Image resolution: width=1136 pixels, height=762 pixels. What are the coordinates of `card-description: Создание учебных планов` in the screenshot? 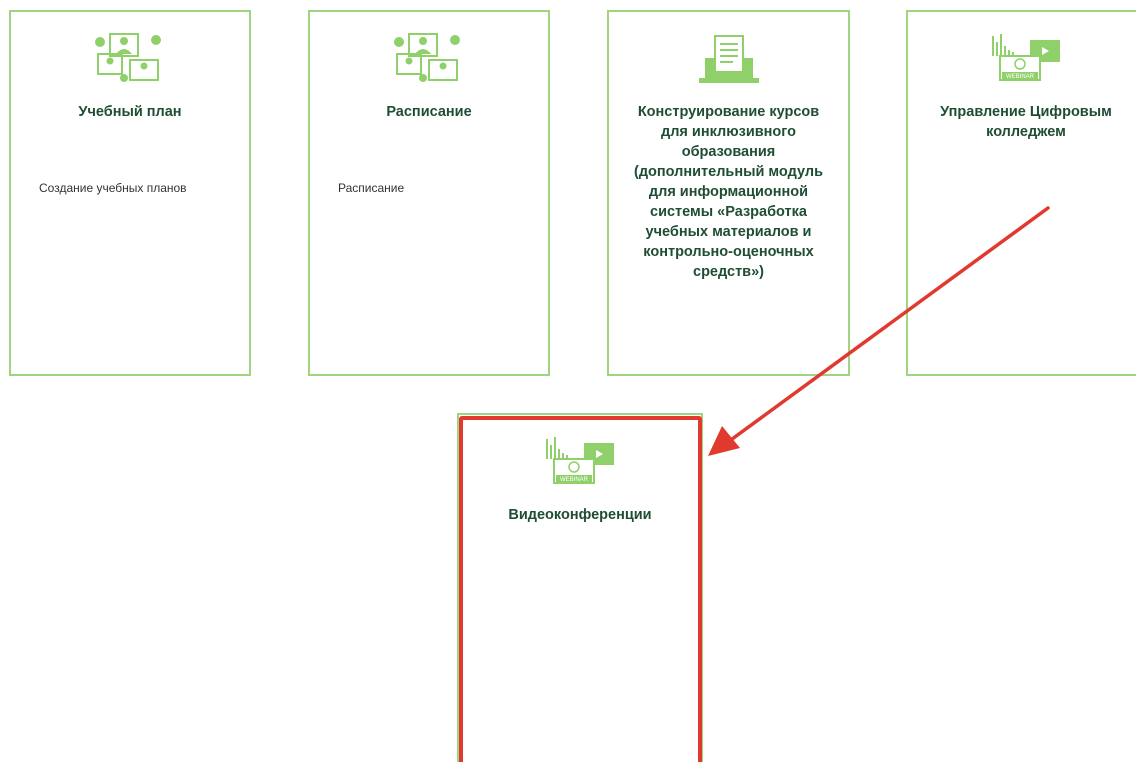 It's located at (113, 188).